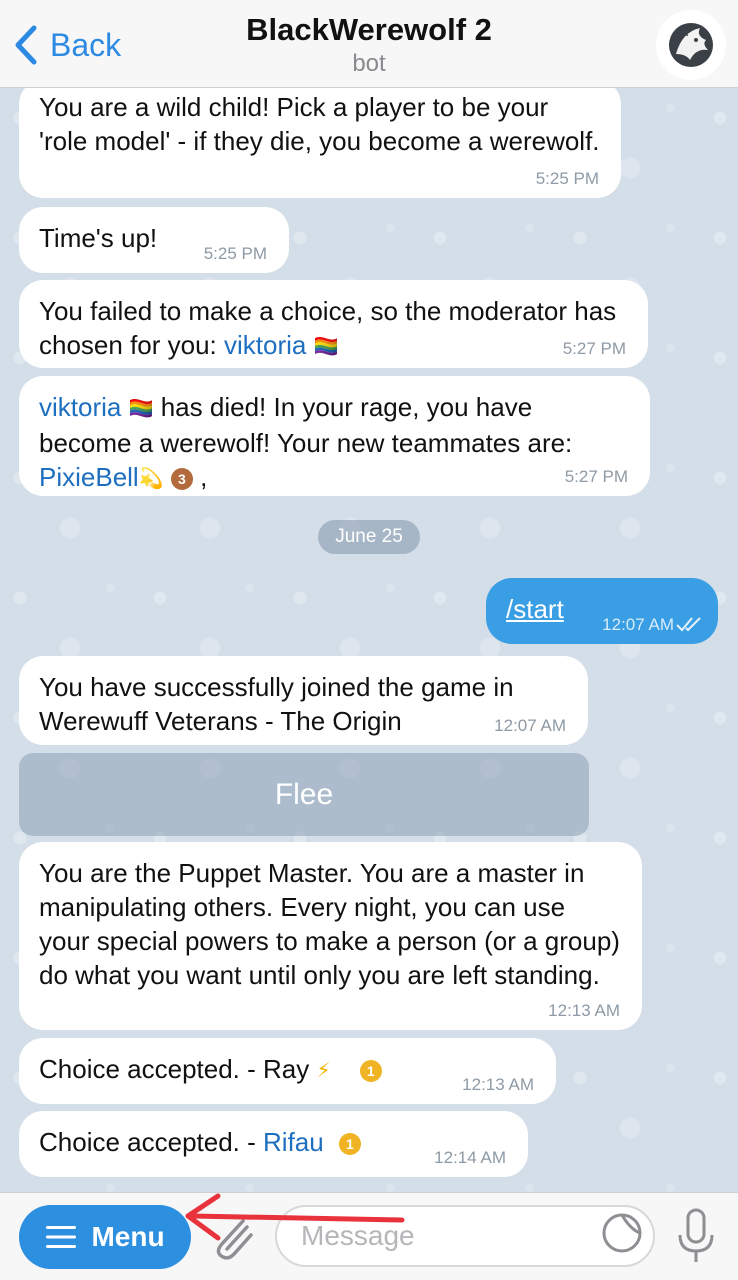 This screenshot has height=1280, width=738. What do you see at coordinates (233, 1237) in the screenshot?
I see `paperclip-icon` at bounding box center [233, 1237].